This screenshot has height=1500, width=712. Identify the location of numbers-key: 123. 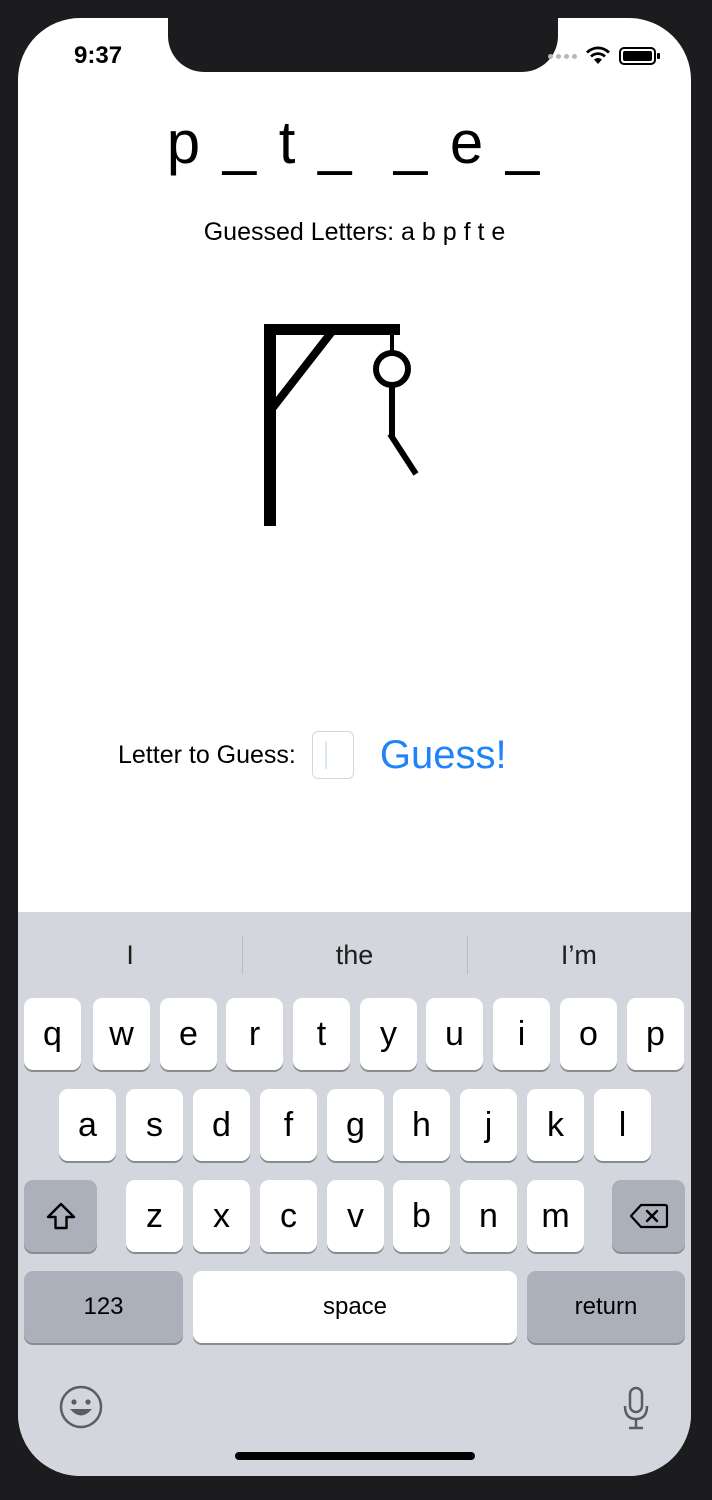
(103, 1307).